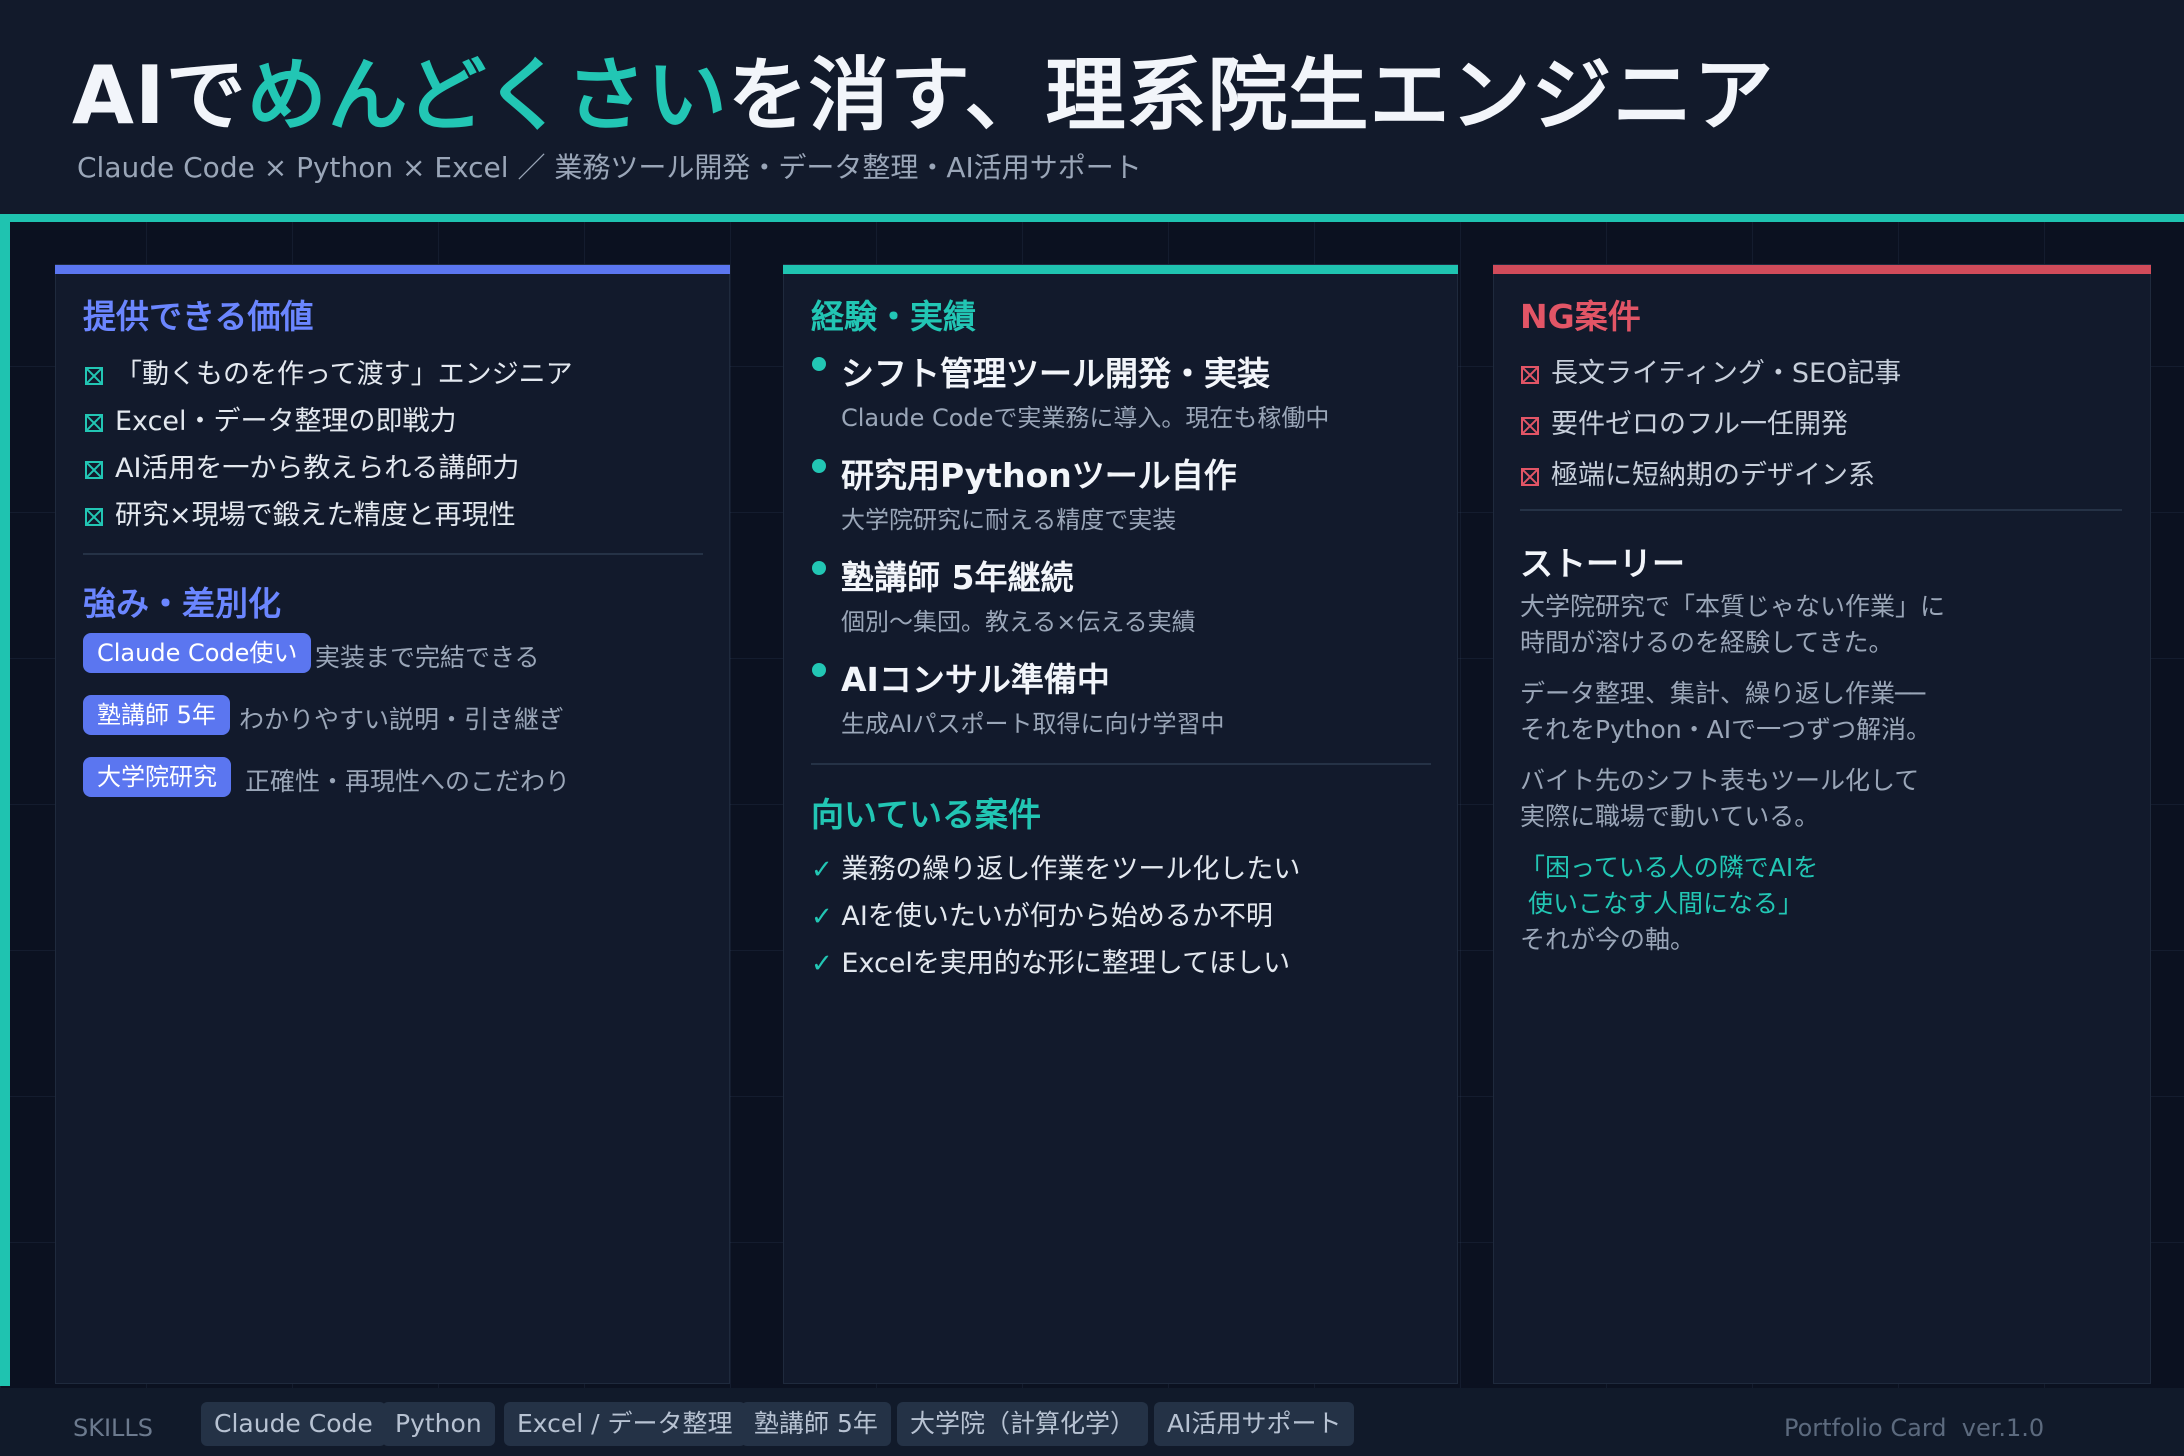 The width and height of the screenshot is (2184, 1456). What do you see at coordinates (182, 603) in the screenshot?
I see `strengths-title: 強み・差別化` at bounding box center [182, 603].